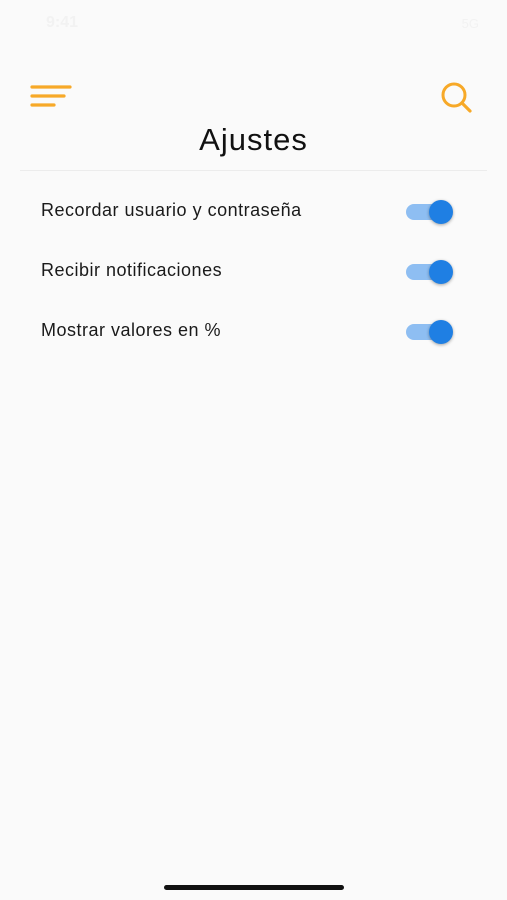 Image resolution: width=507 pixels, height=900 pixels. Describe the element at coordinates (253, 330) in the screenshot. I see `setting-row-percent-values: Mostrar valores en %` at that location.